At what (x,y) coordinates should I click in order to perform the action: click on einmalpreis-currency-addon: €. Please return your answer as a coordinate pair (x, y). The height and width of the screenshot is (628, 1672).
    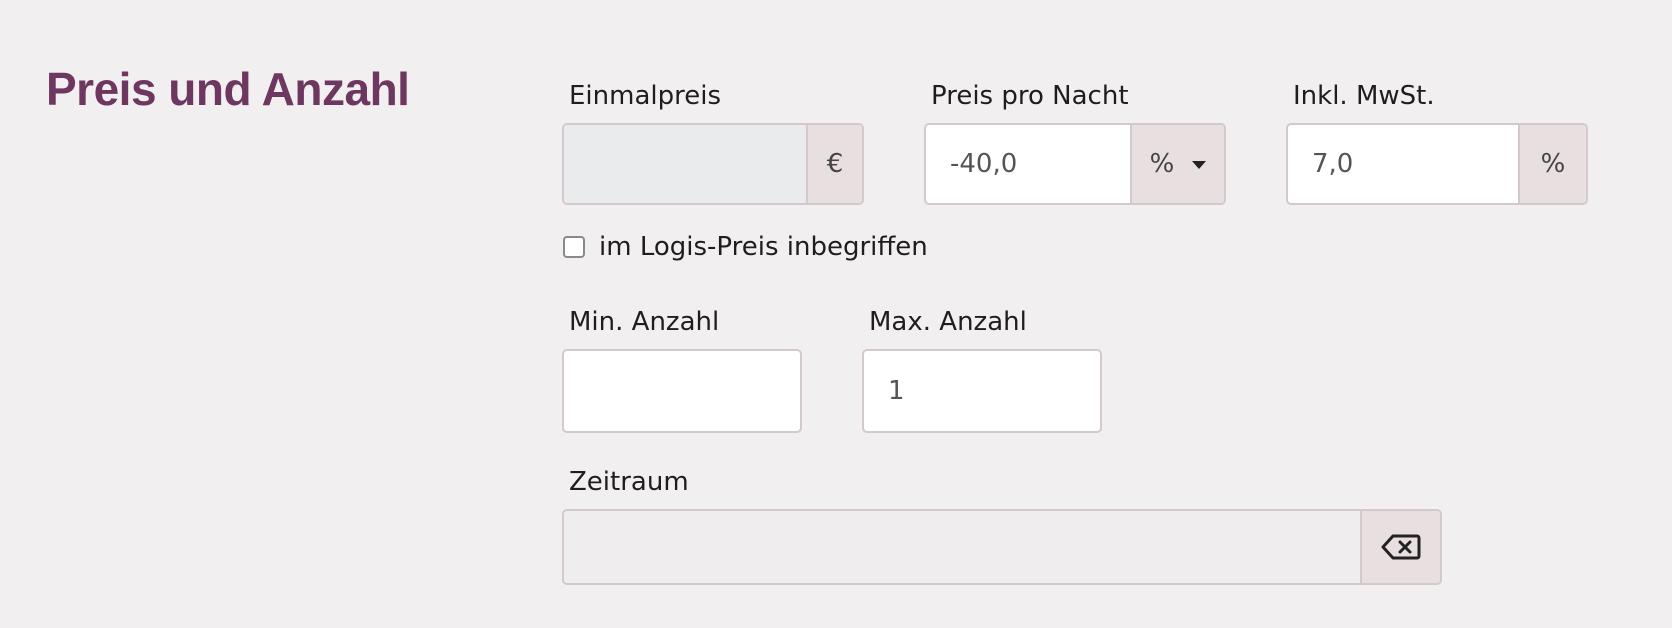
    Looking at the image, I should click on (834, 164).